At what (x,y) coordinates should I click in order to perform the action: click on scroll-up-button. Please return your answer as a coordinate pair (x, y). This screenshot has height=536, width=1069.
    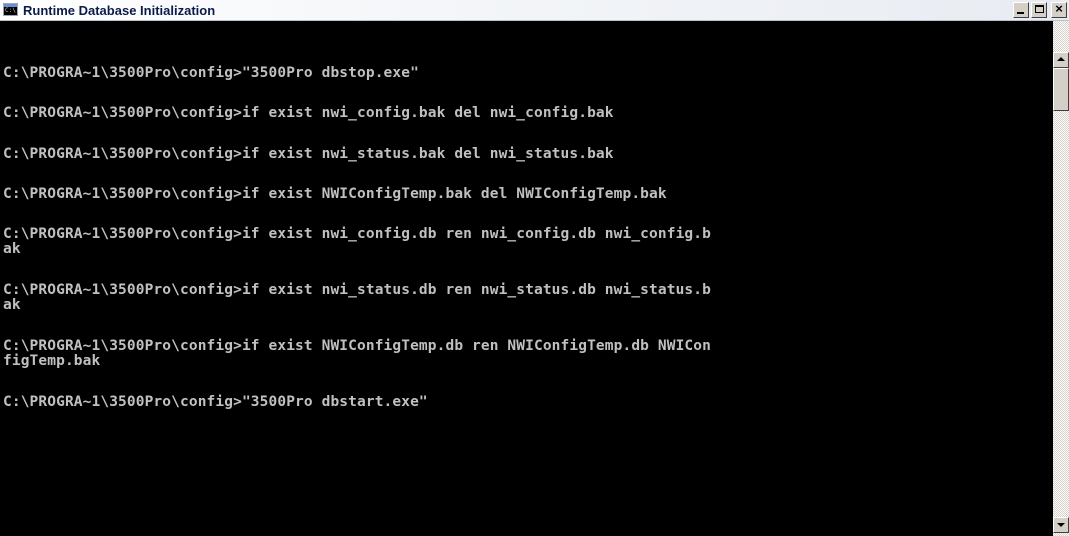
    Looking at the image, I should click on (1061, 60).